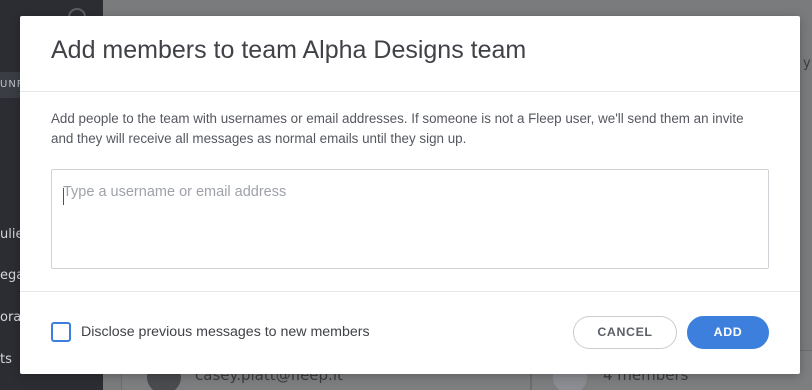 The height and width of the screenshot is (390, 812). What do you see at coordinates (61, 332) in the screenshot?
I see `disclose-messages-checkbox` at bounding box center [61, 332].